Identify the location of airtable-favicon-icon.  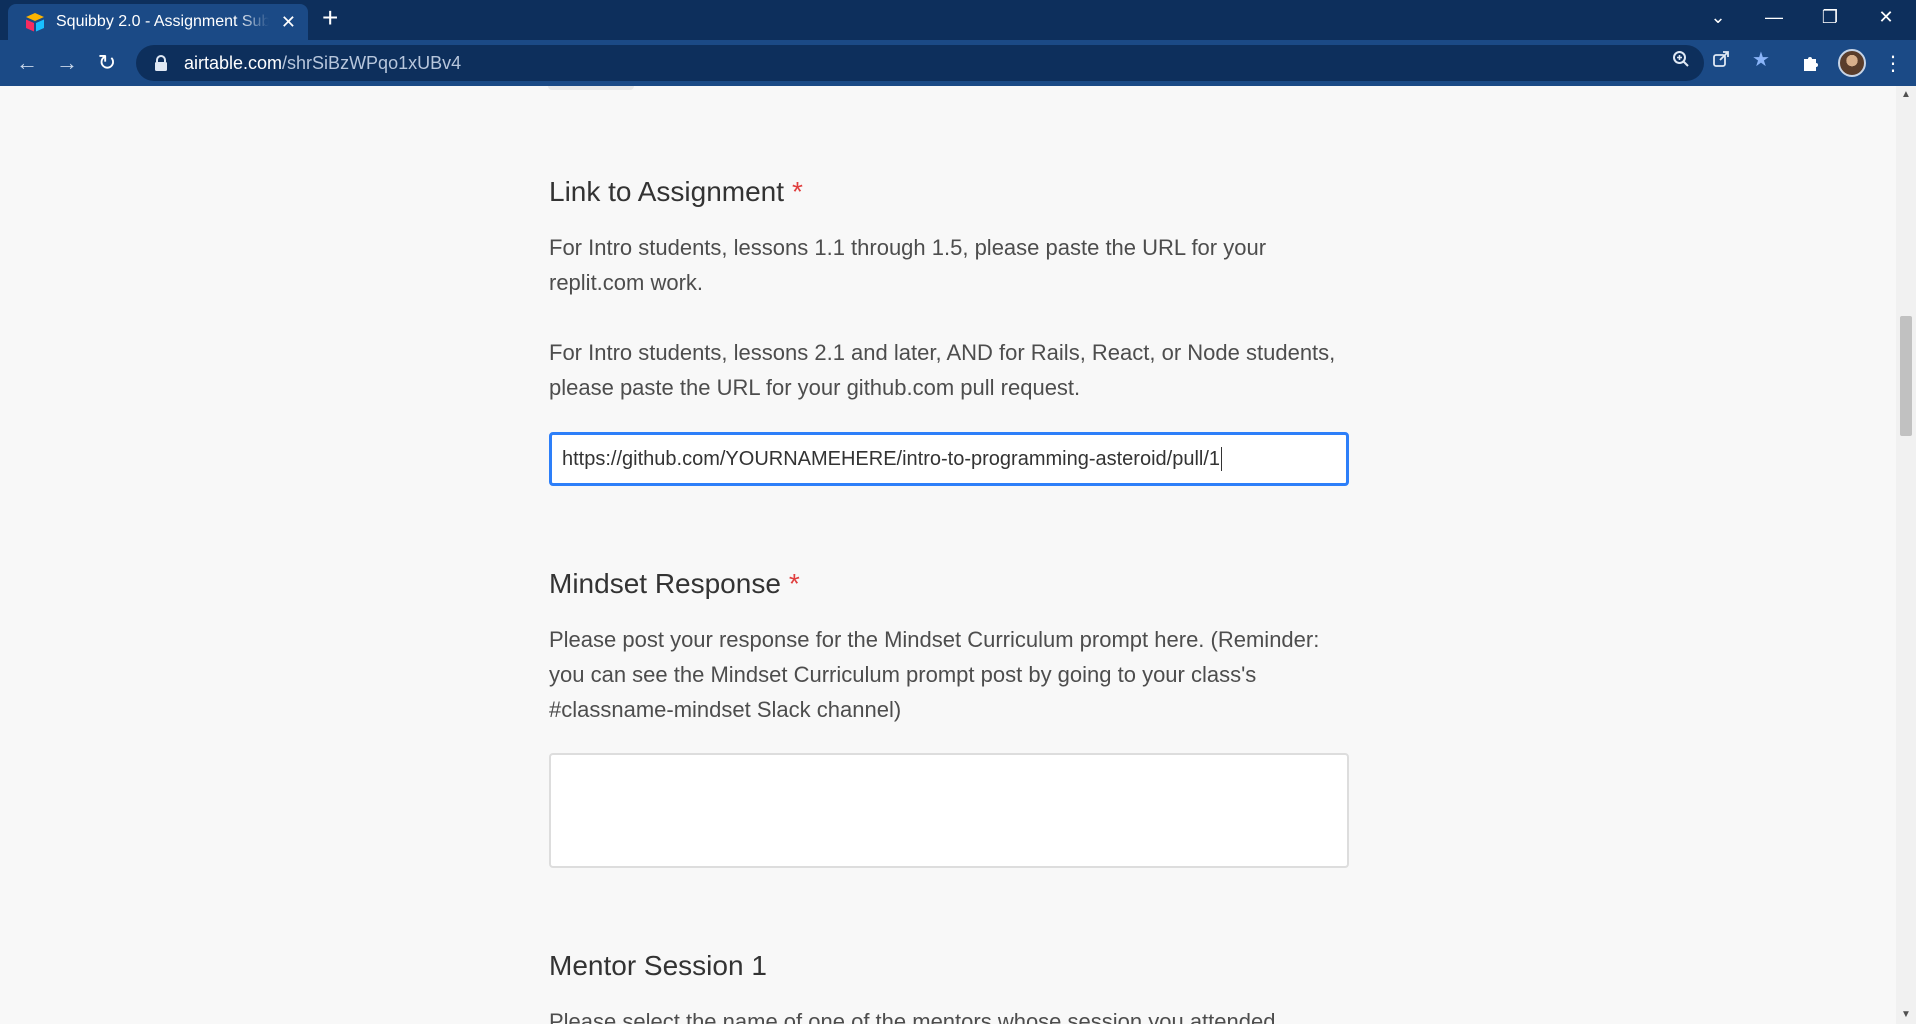
(35, 22).